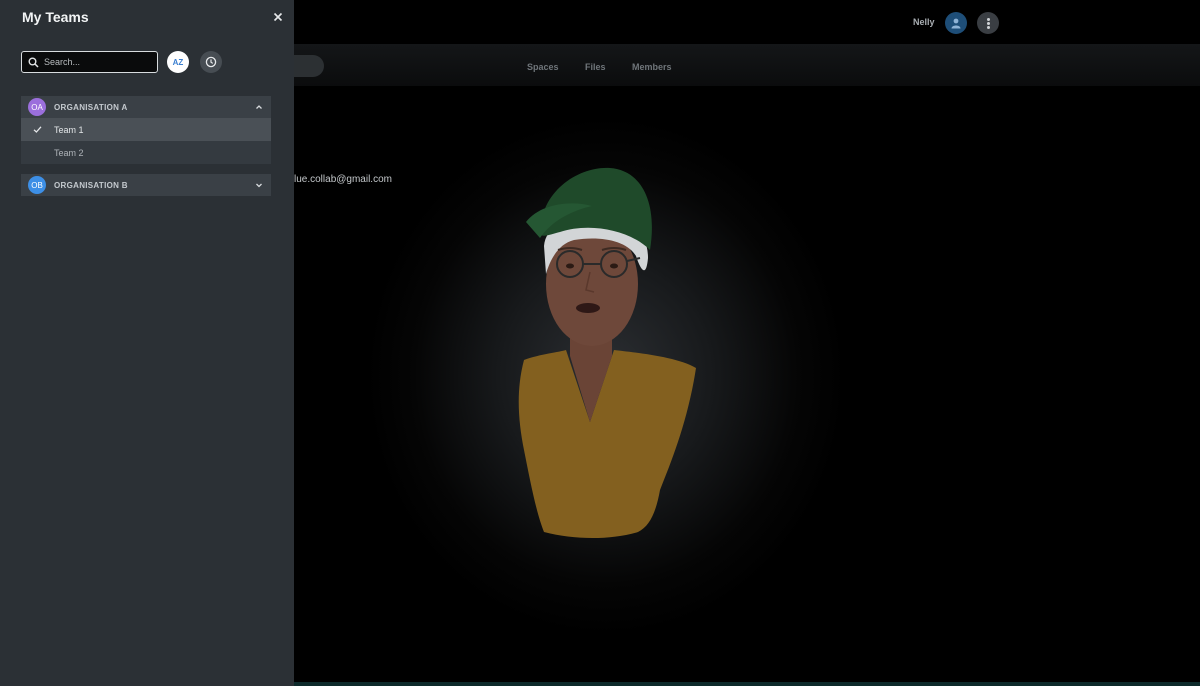 This screenshot has height=686, width=1200. I want to click on organisation-group: OA ORGANISATION A Team 1 Team 2, so click(146, 130).